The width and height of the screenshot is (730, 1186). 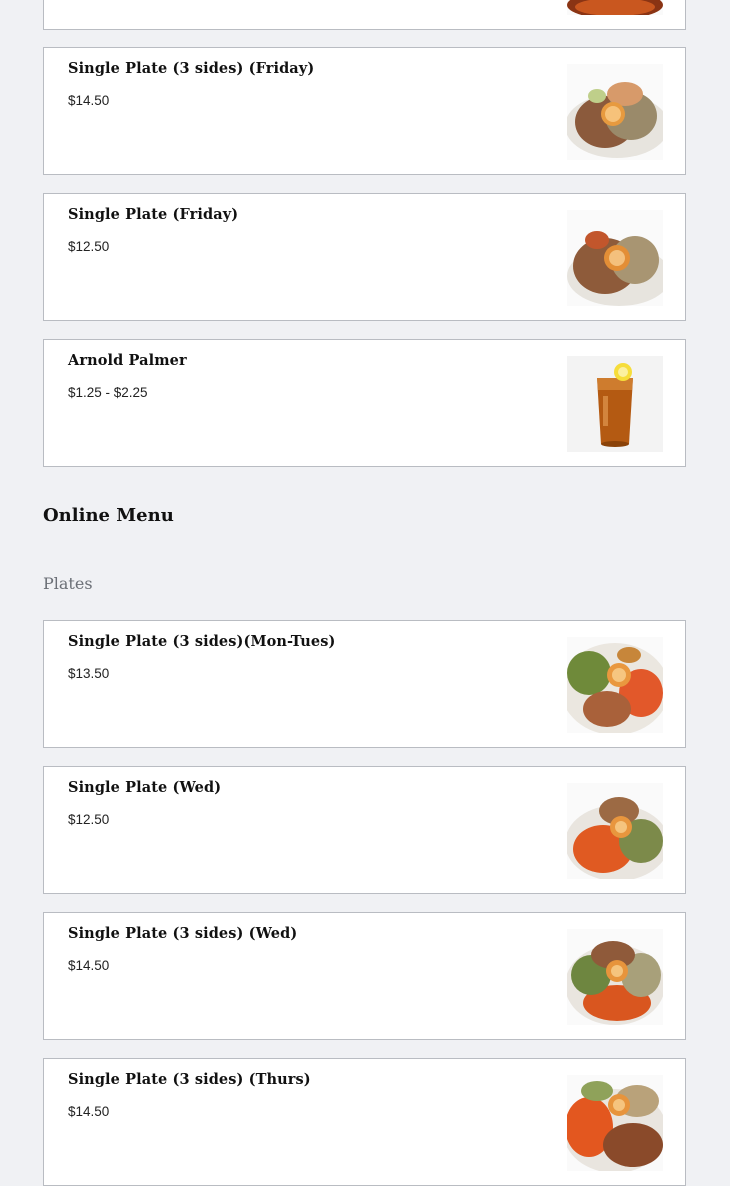 What do you see at coordinates (108, 515) in the screenshot?
I see `section-title: Online Menu` at bounding box center [108, 515].